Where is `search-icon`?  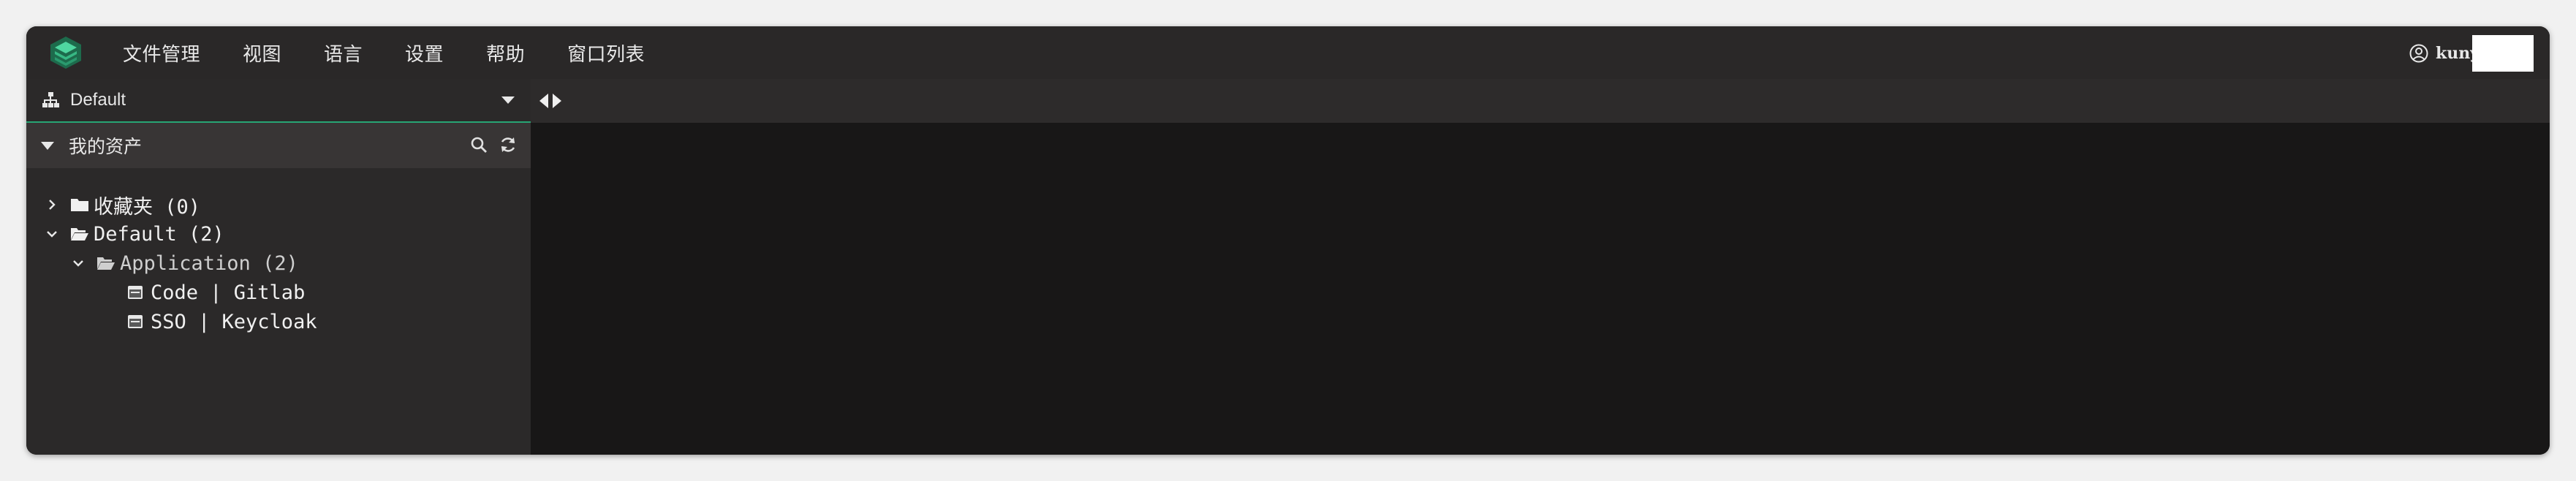
search-icon is located at coordinates (478, 144).